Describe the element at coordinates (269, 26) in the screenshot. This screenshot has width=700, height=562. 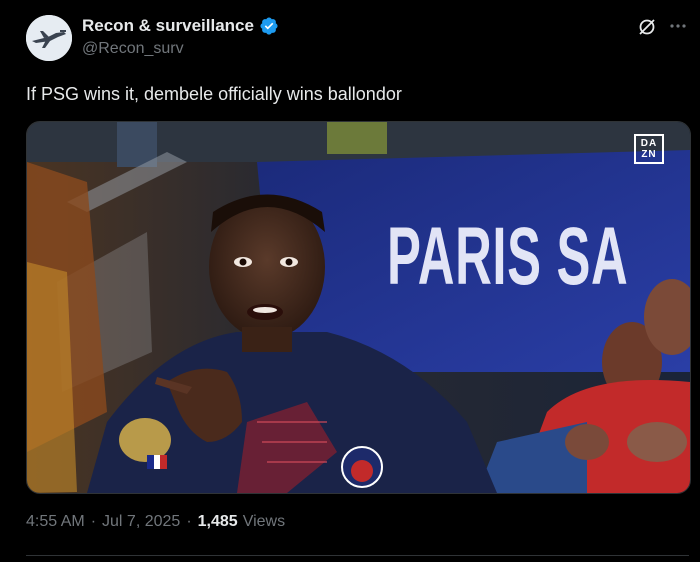
I see `verified-badge-icon` at that location.